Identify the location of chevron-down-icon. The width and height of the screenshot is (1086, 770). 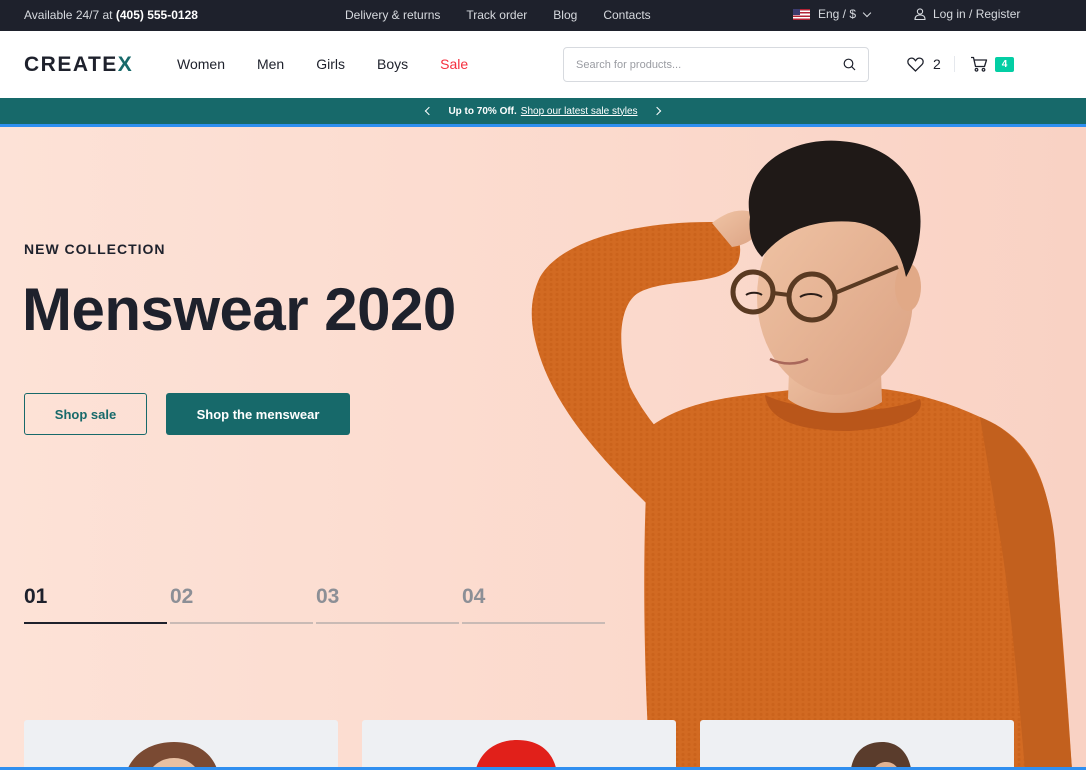
(867, 12).